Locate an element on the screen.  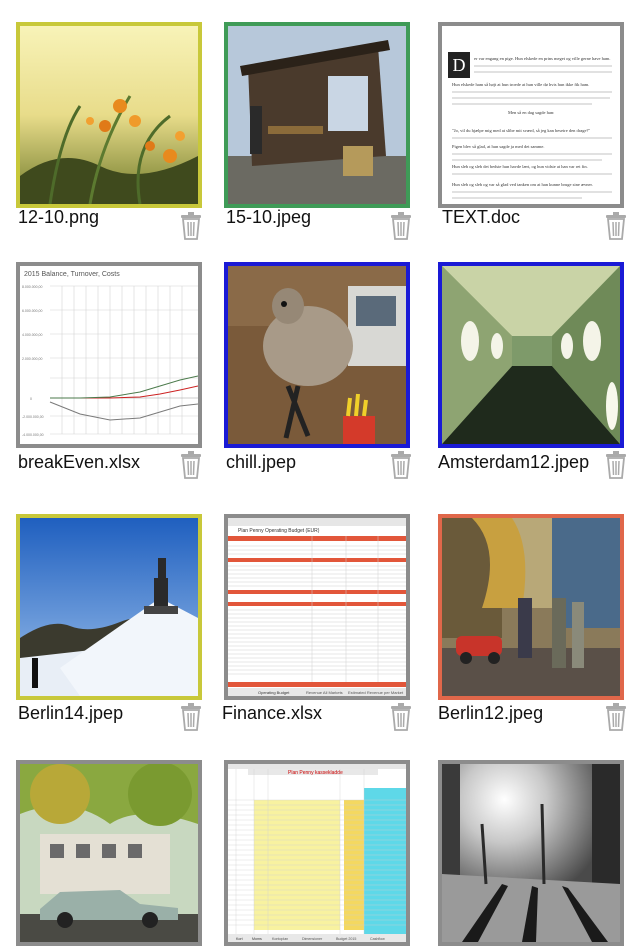
file-name: 12-10.png is located at coordinates (59, 217).